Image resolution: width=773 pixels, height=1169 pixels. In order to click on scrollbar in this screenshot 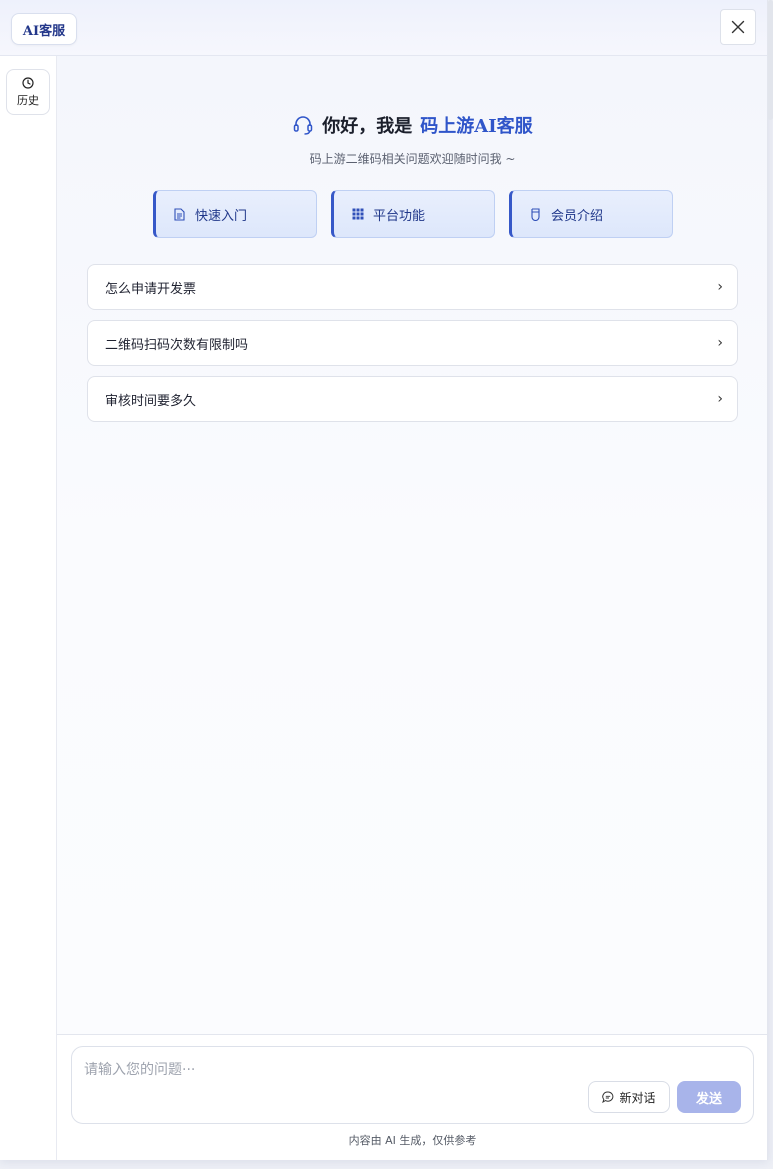, I will do `click(770, 60)`.